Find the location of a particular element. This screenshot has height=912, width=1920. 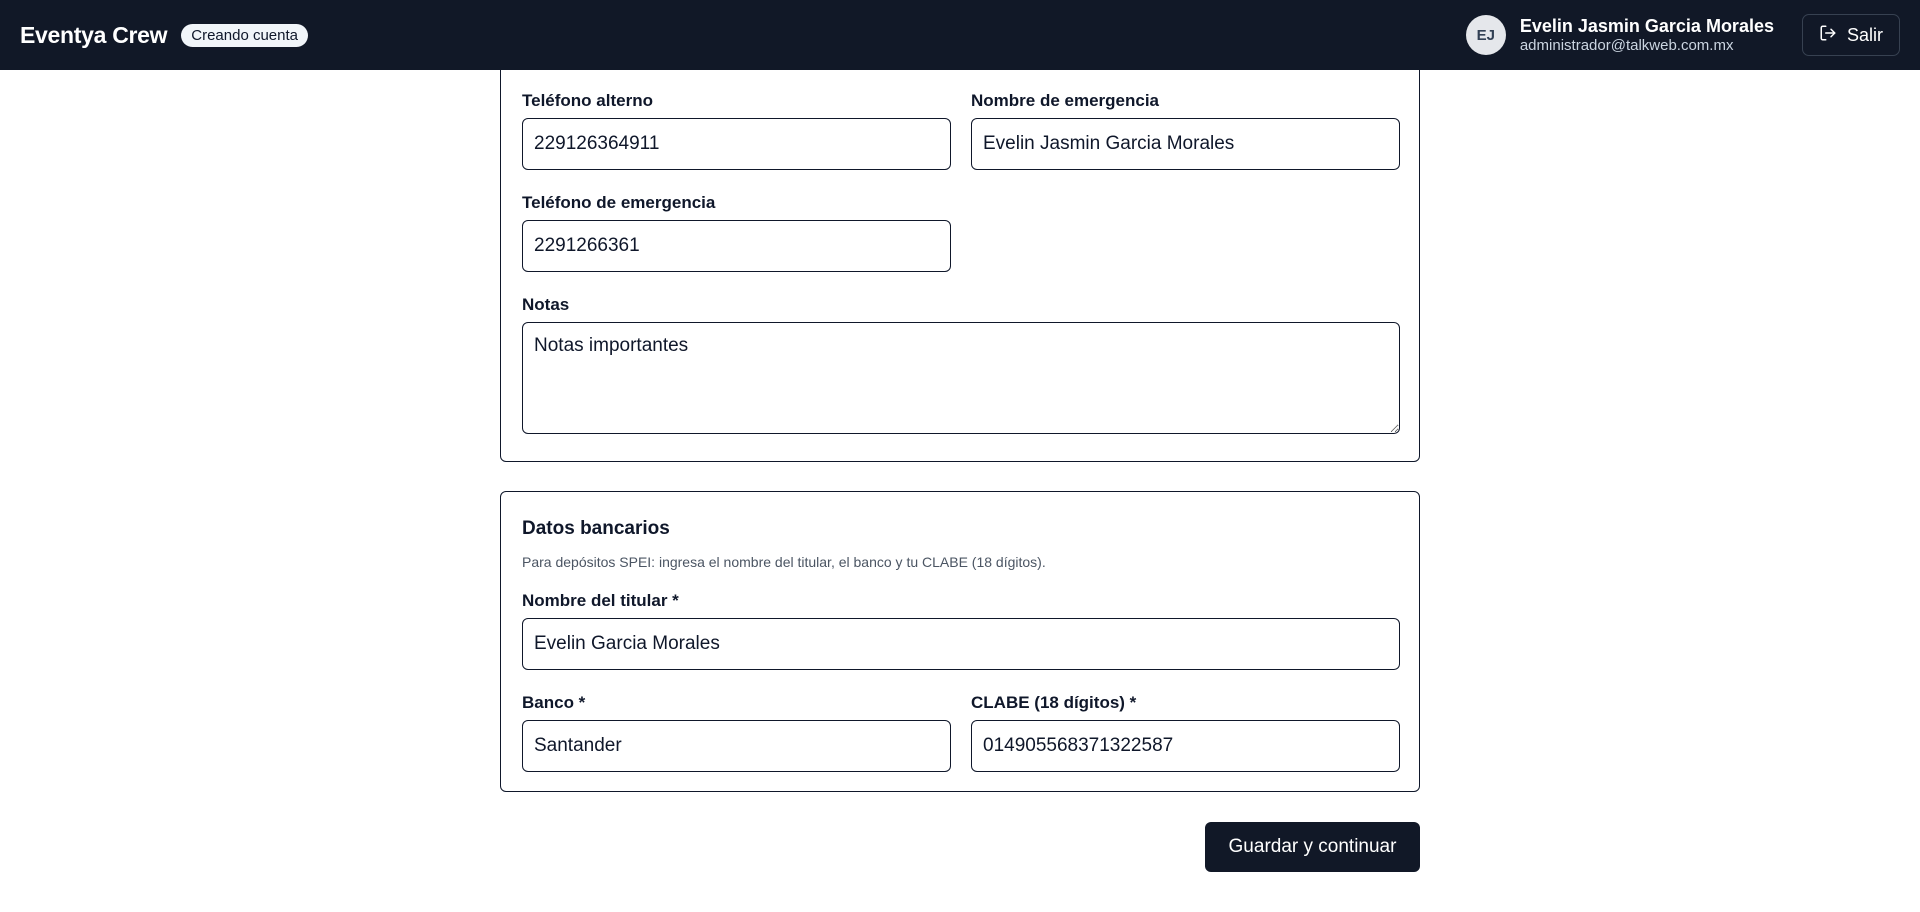

emergency-name-label: Nombre de emergencia is located at coordinates (1065, 100).